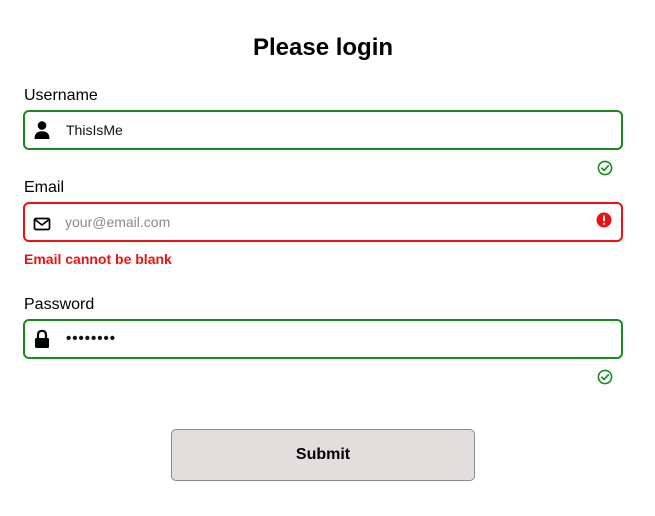 The height and width of the screenshot is (516, 655). What do you see at coordinates (604, 220) in the screenshot?
I see `exclamation-circle-icon` at bounding box center [604, 220].